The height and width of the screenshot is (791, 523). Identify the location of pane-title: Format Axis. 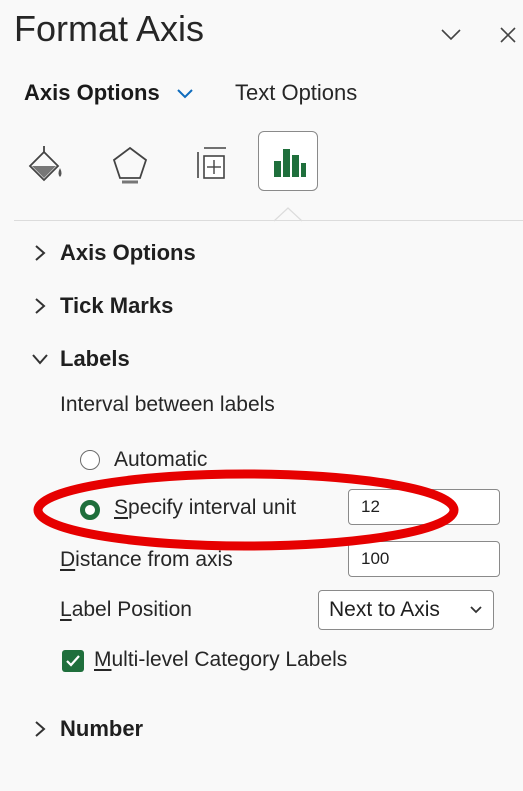
(109, 28).